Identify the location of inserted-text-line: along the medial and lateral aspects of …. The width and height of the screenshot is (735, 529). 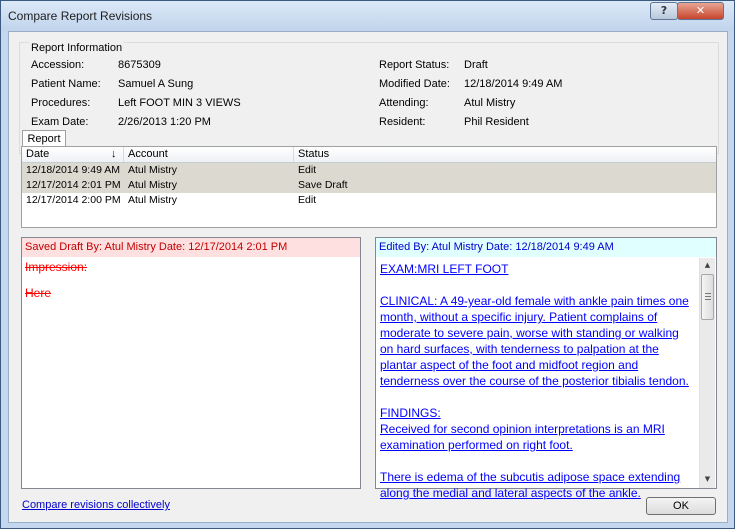
(510, 493).